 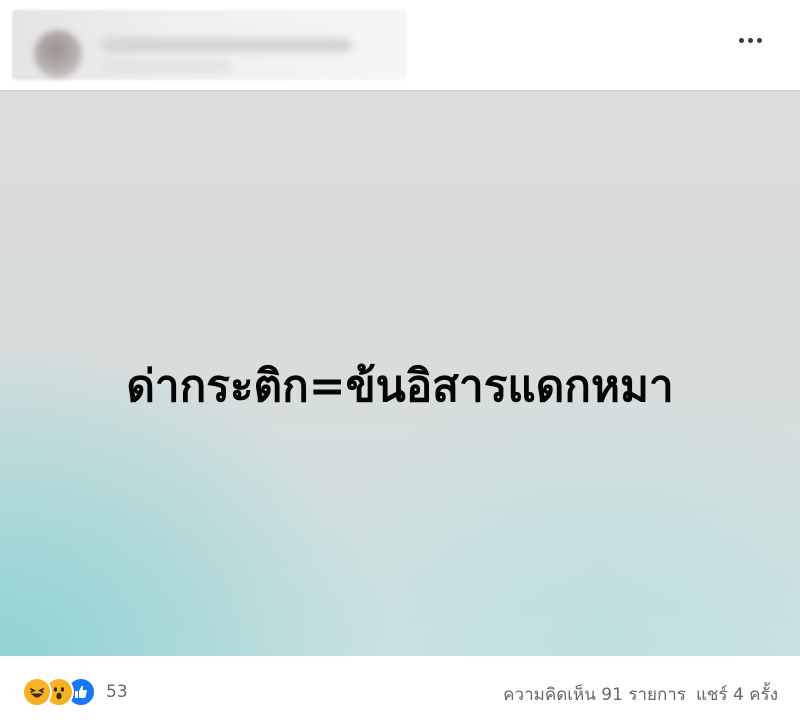 I want to click on avatar, so click(x=58, y=54).